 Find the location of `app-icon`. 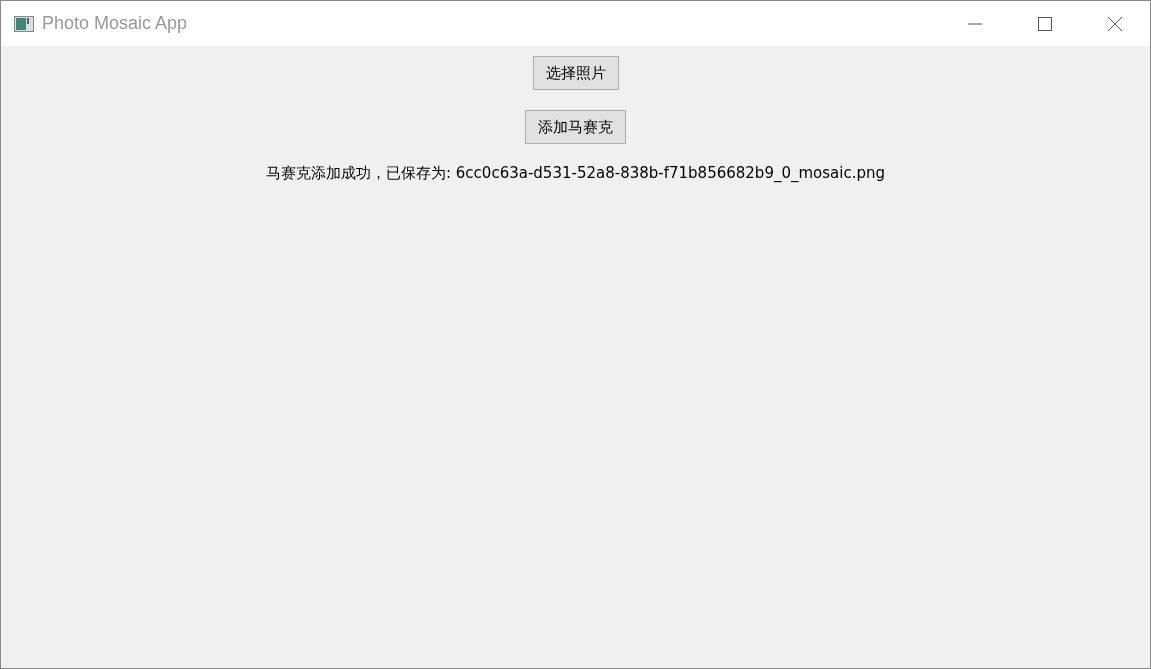

app-icon is located at coordinates (24, 23).